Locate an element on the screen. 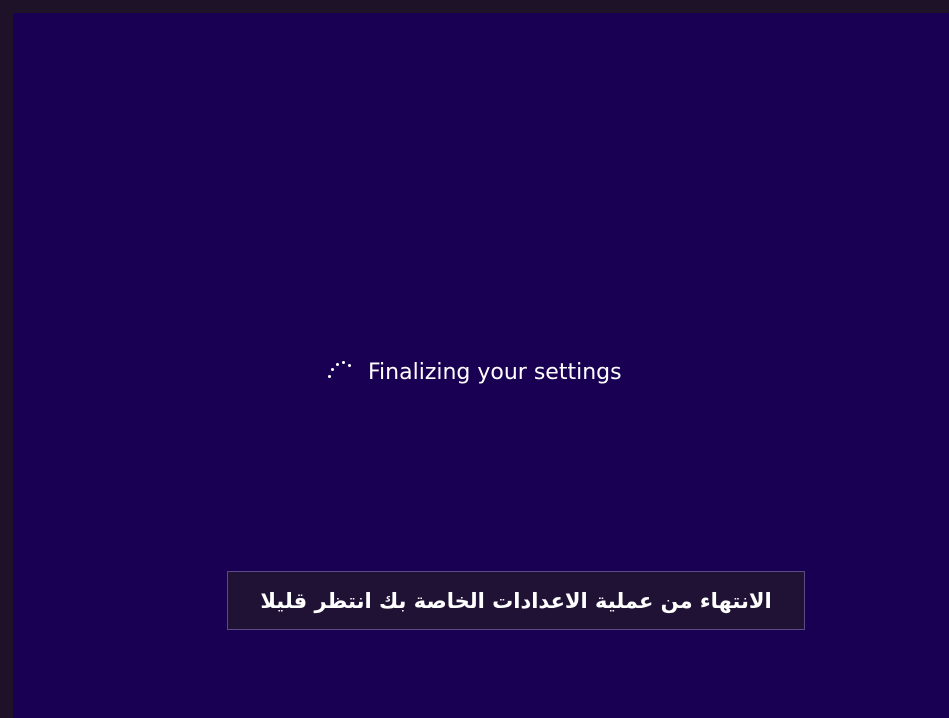  setup-status: Finalizing your settings is located at coordinates (474, 372).